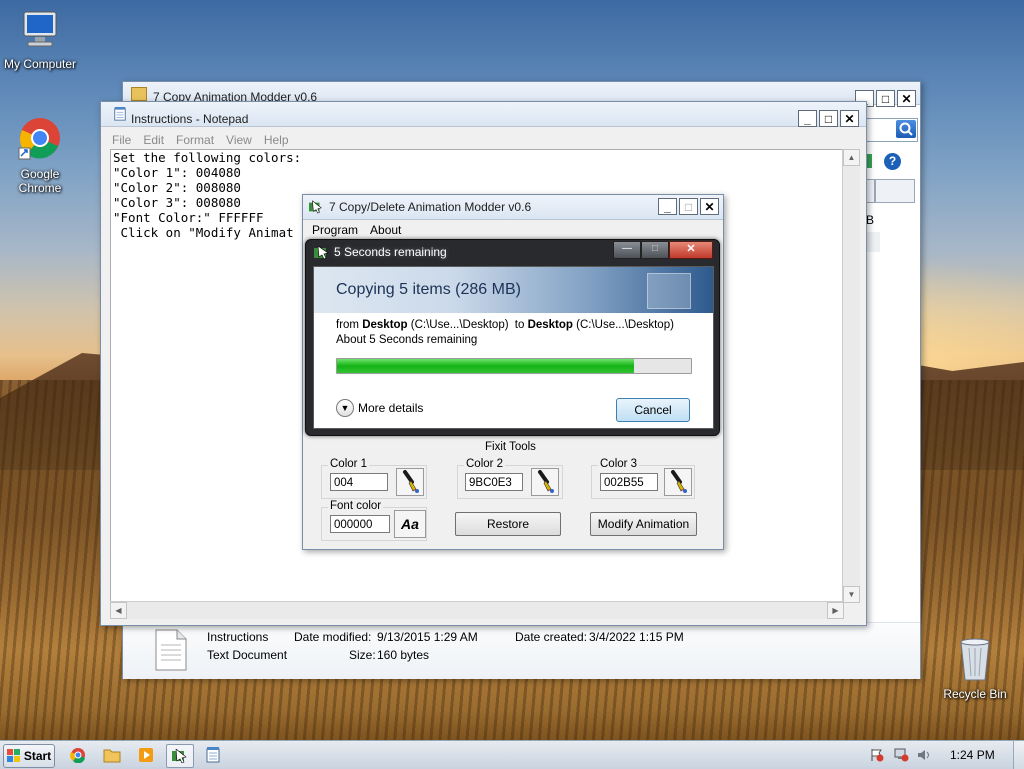 This screenshot has height=769, width=1024. What do you see at coordinates (851, 594) in the screenshot?
I see `scroll-down-icon: ▼` at bounding box center [851, 594].